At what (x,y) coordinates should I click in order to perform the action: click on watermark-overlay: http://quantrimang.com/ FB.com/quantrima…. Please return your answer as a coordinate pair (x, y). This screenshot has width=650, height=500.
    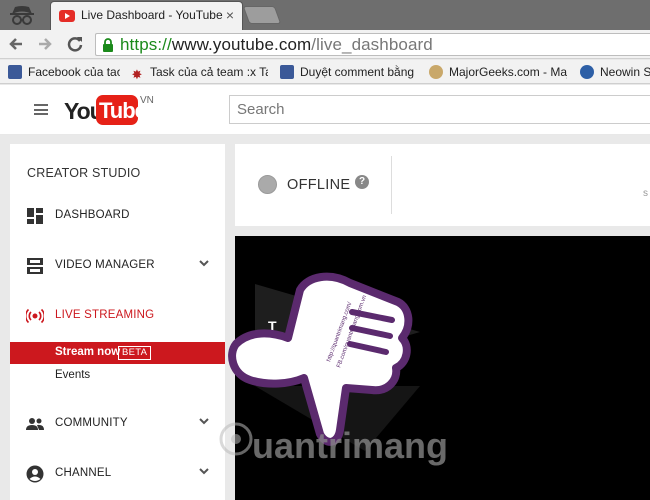
    Looking at the image, I should click on (333, 369).